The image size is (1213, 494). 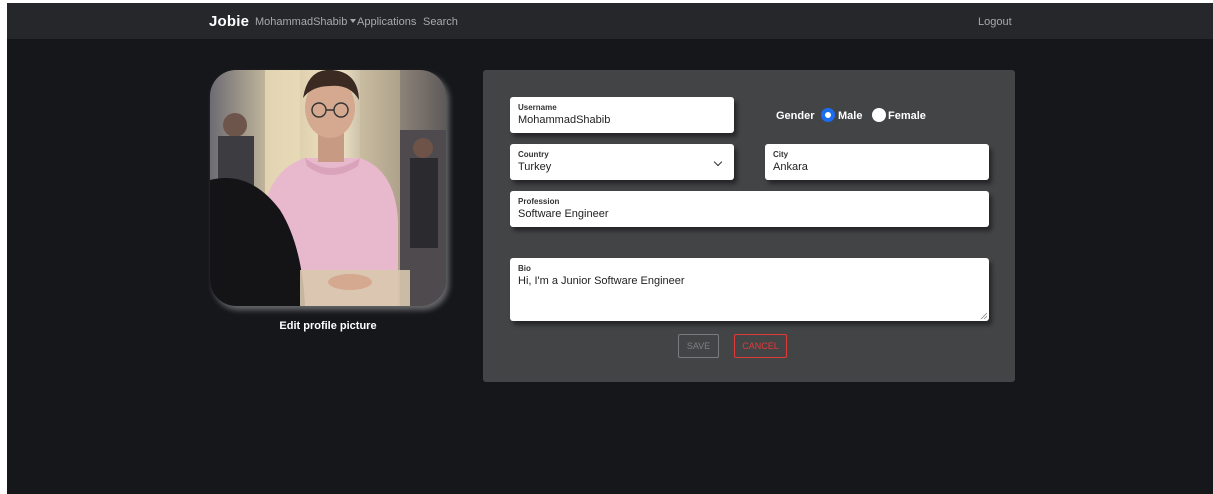 What do you see at coordinates (749, 209) in the screenshot?
I see `profession-field: Profession Software Engineer` at bounding box center [749, 209].